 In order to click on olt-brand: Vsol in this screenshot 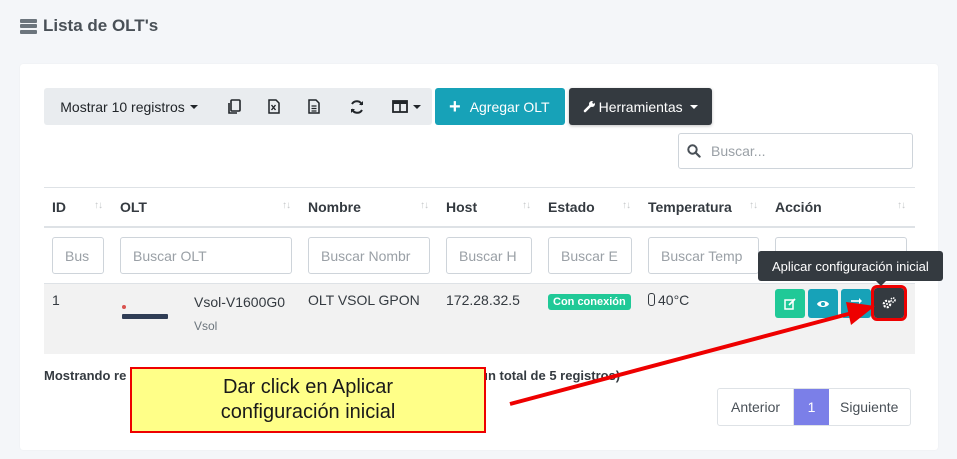, I will do `click(206, 326)`.